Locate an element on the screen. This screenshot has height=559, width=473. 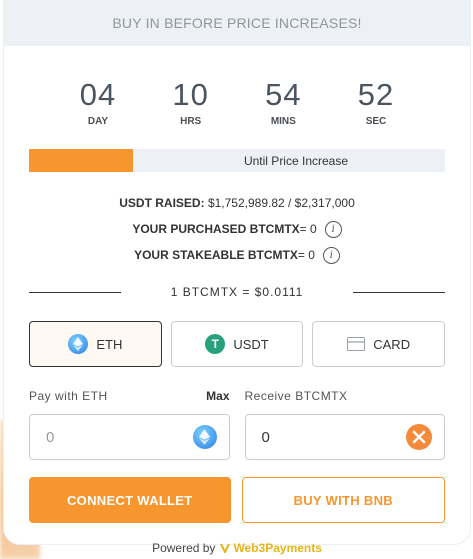
pay-field-label: Pay with ETH is located at coordinates (68, 396).